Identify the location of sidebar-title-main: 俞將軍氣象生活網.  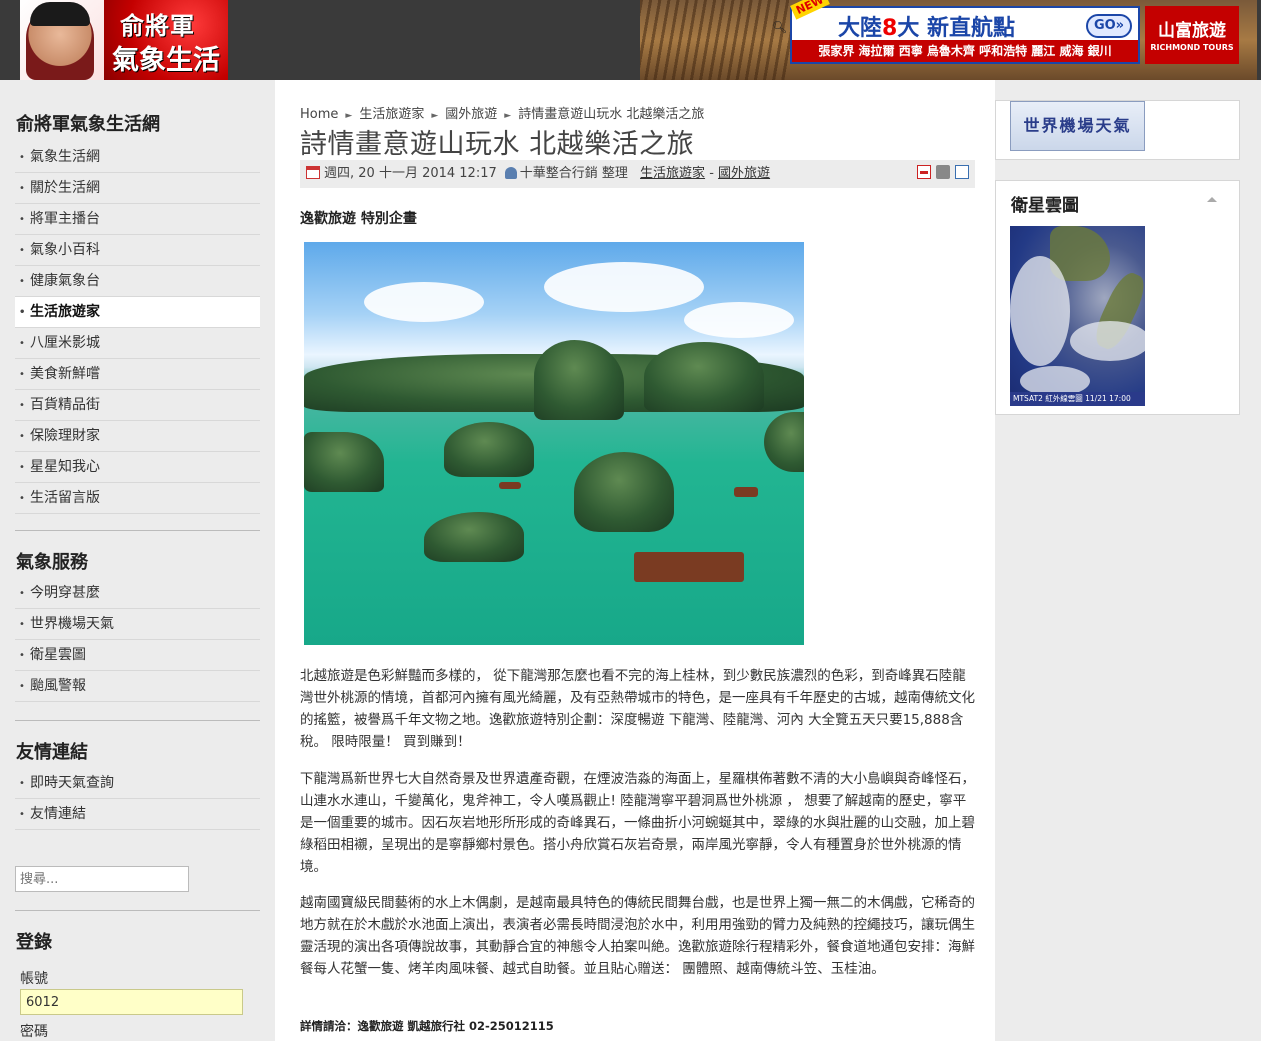
(88, 124).